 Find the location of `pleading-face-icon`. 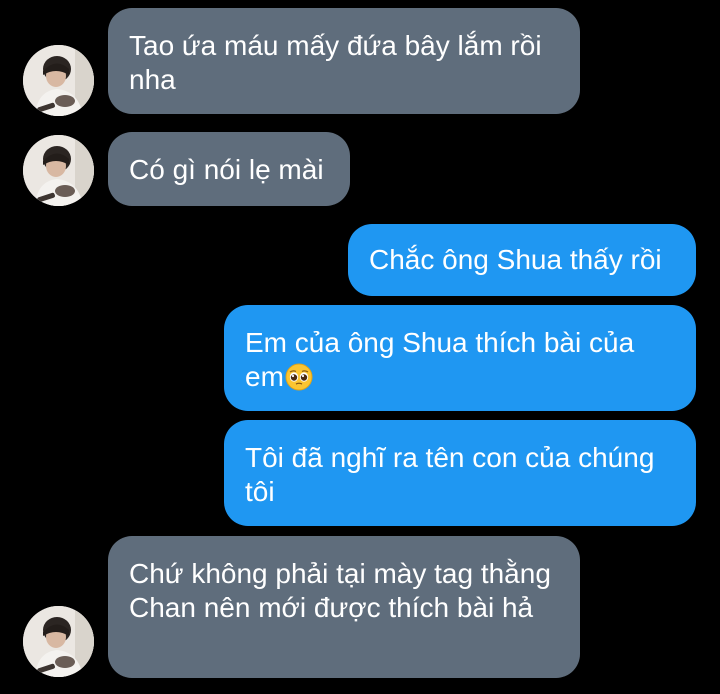

pleading-face-icon is located at coordinates (299, 377).